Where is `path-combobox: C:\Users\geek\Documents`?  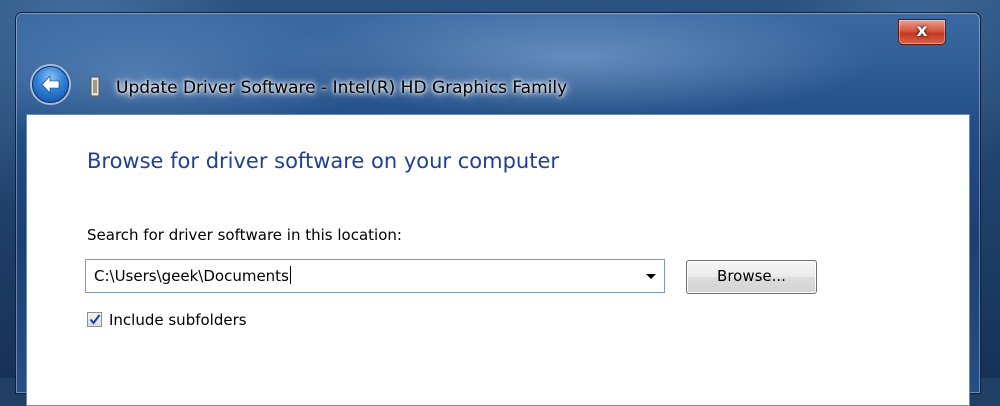 path-combobox: C:\Users\geek\Documents is located at coordinates (375, 276).